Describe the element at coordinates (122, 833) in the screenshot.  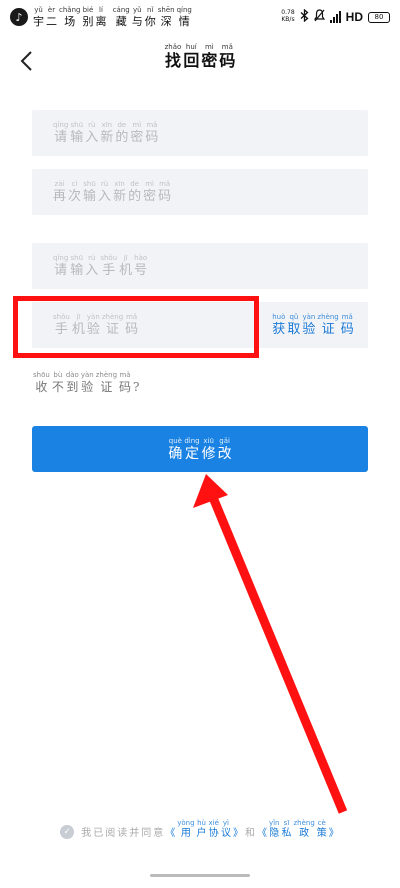
I see `ruby-char: .读` at that location.